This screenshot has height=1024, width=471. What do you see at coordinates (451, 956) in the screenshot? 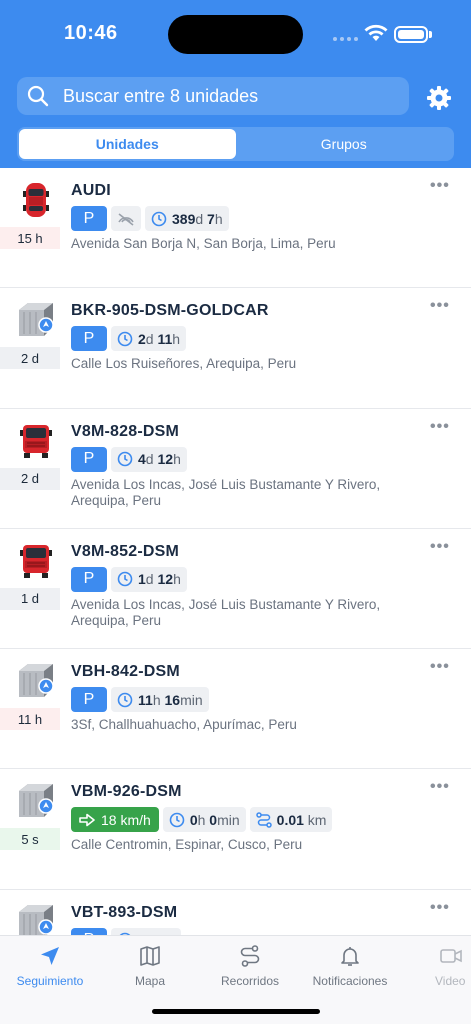
I see `video-icon` at bounding box center [451, 956].